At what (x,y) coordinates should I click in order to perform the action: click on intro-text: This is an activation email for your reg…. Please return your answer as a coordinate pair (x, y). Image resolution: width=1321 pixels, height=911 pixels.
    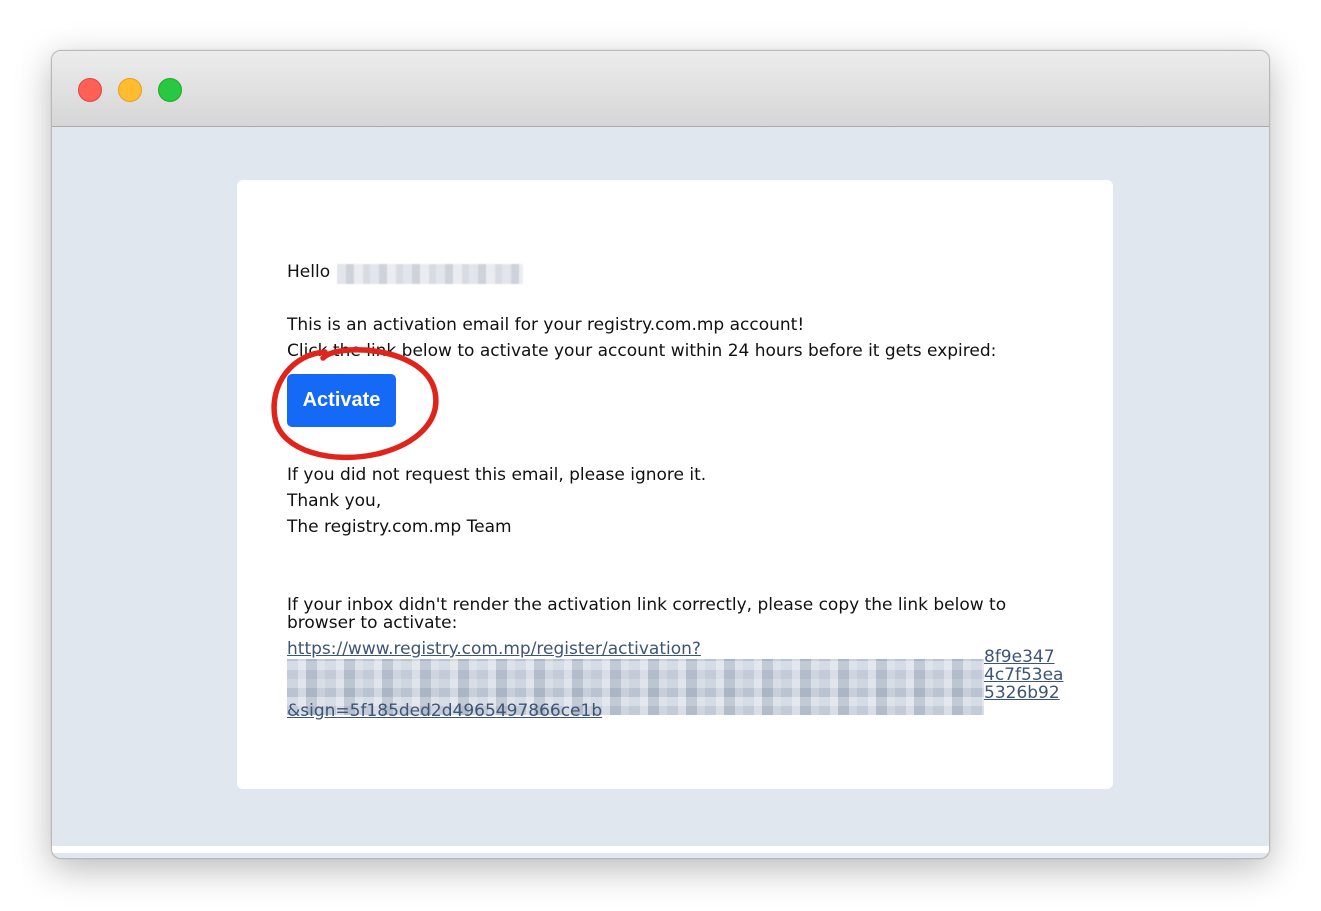
    Looking at the image, I should click on (546, 325).